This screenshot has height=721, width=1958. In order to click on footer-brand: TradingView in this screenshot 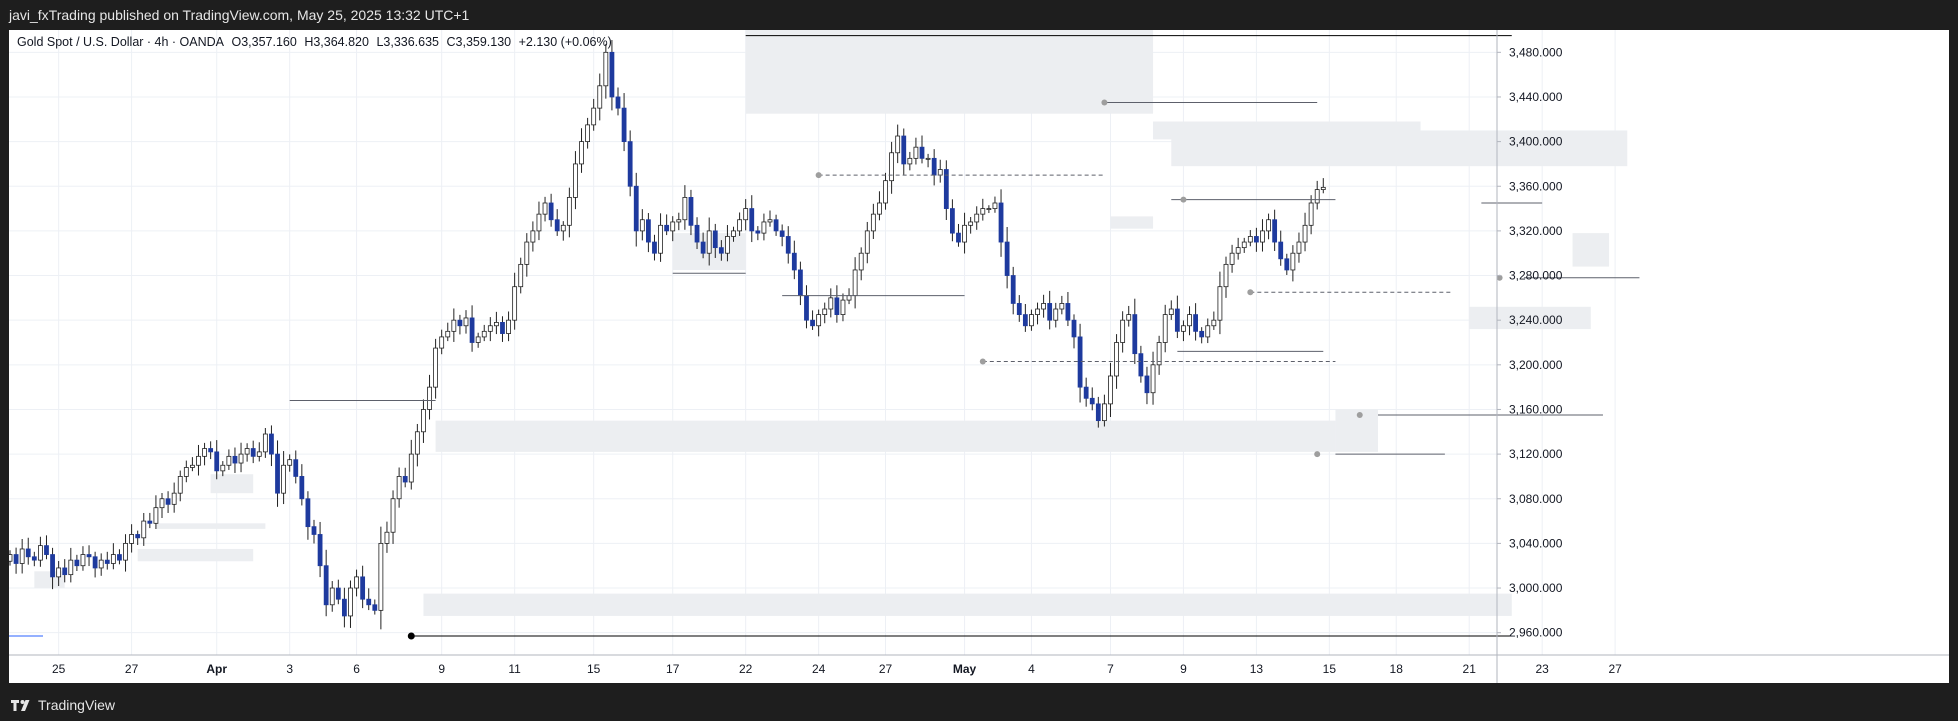, I will do `click(62, 705)`.